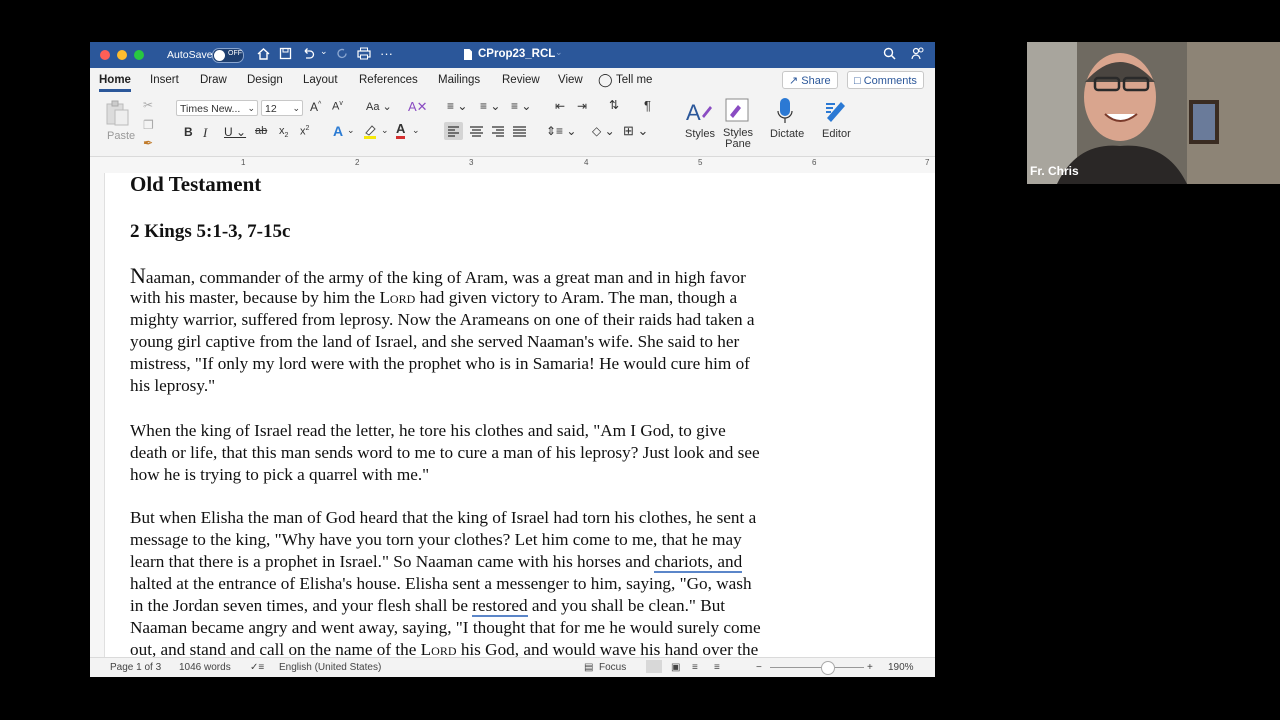 The image size is (1280, 720). What do you see at coordinates (810, 80) in the screenshot?
I see `share-button: ↗ Share` at bounding box center [810, 80].